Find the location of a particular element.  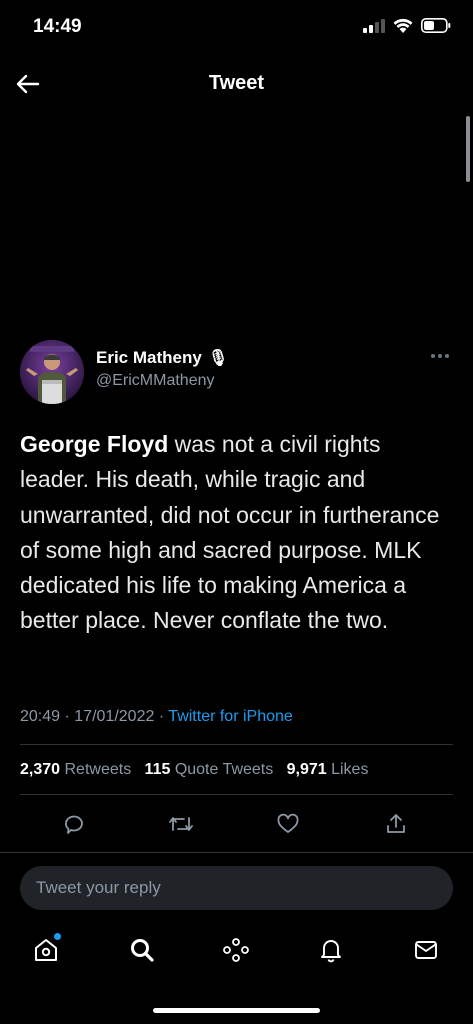

home-icon is located at coordinates (46, 950).